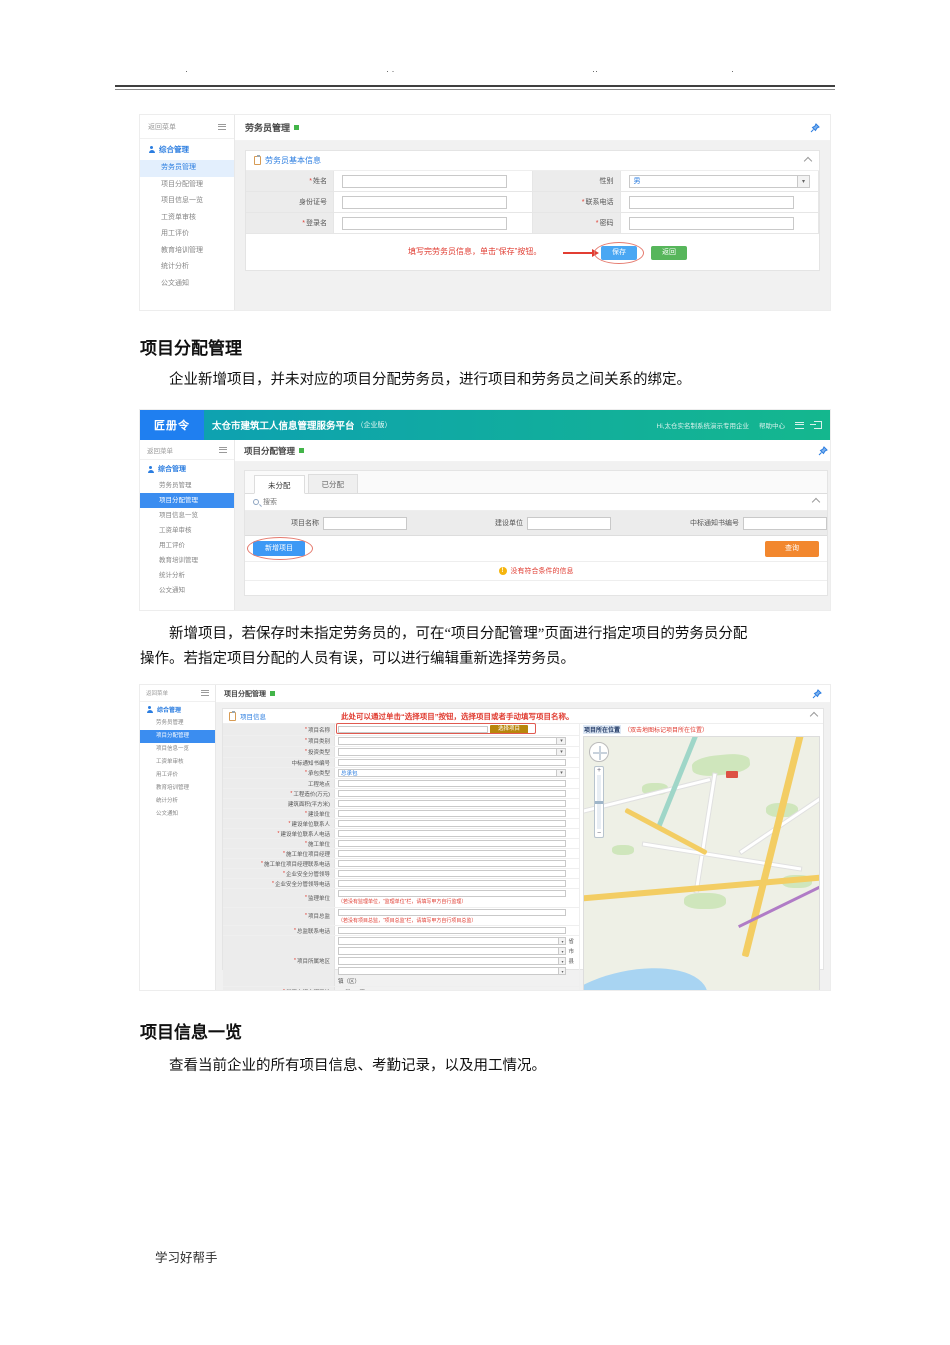 This screenshot has width=950, height=1345. I want to click on civilized-site-yes-checkbox, so click(340, 989).